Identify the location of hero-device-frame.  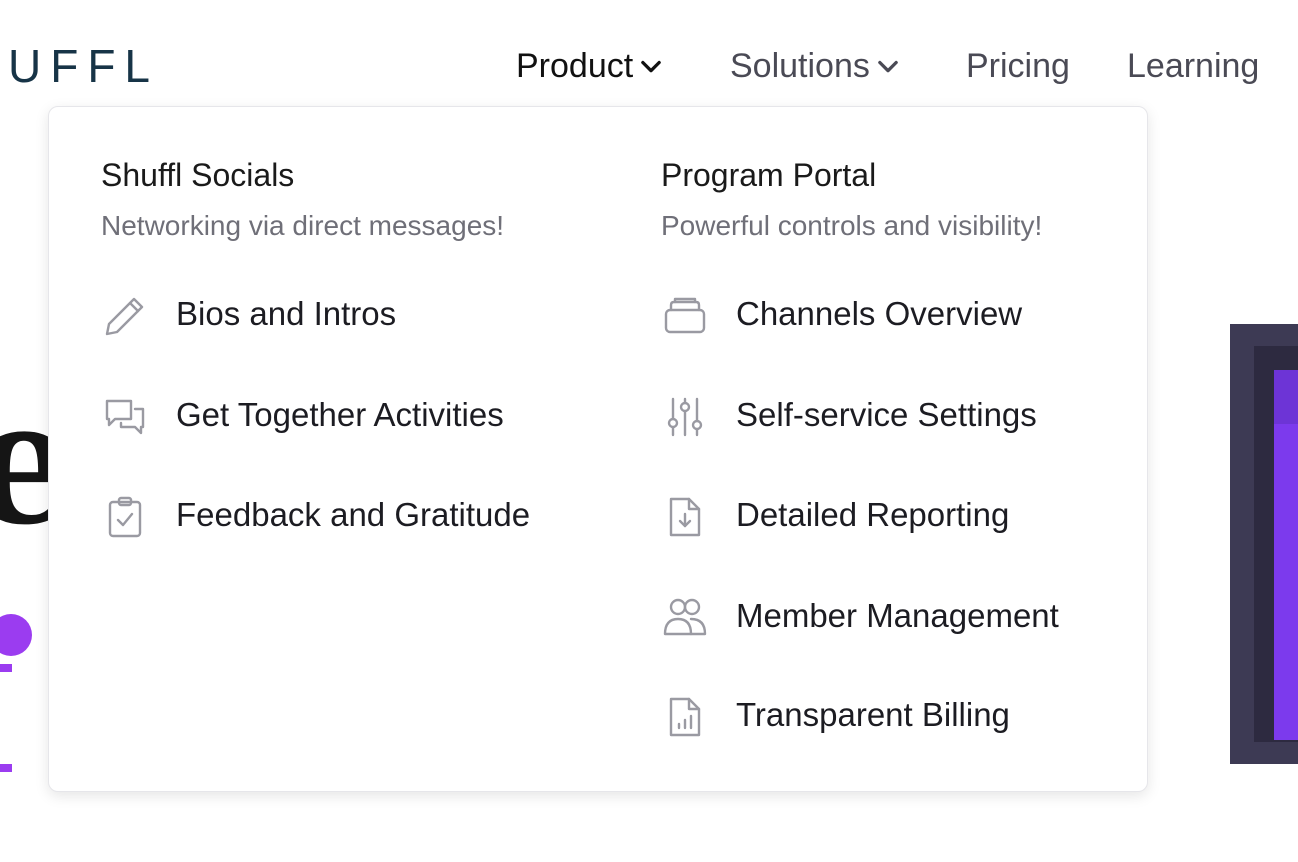
(1276, 544).